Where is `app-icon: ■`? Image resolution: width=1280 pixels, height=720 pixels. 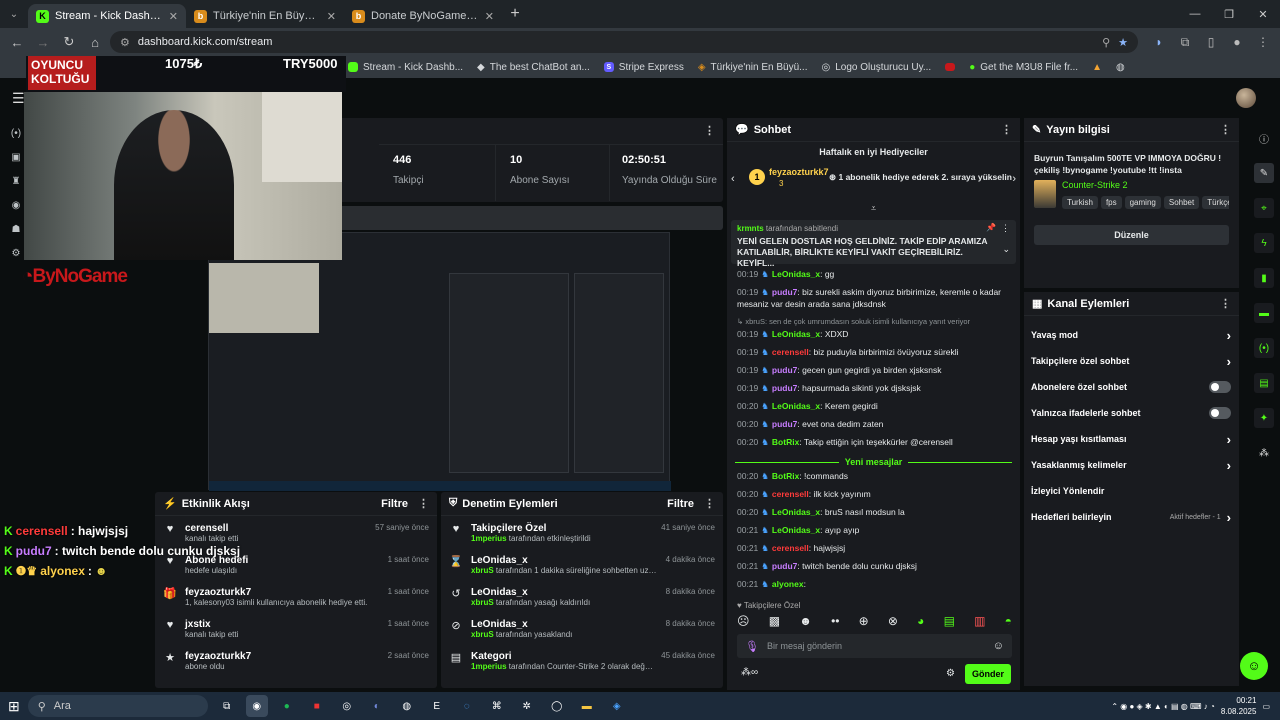 app-icon: ■ is located at coordinates (317, 706).